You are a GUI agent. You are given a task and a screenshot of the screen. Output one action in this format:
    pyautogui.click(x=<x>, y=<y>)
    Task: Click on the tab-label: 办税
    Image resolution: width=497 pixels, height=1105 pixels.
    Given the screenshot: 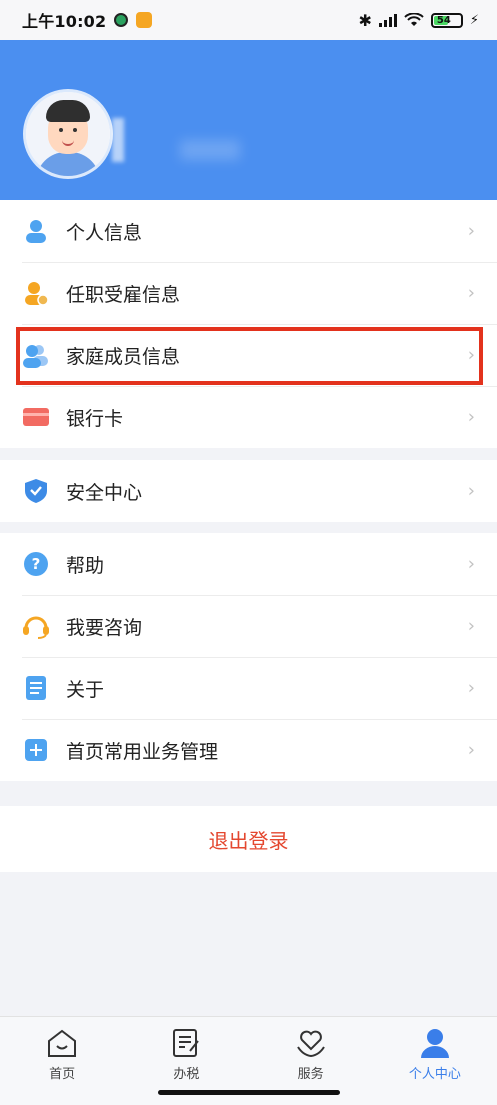 What is the action you would take?
    pyautogui.click(x=186, y=1074)
    